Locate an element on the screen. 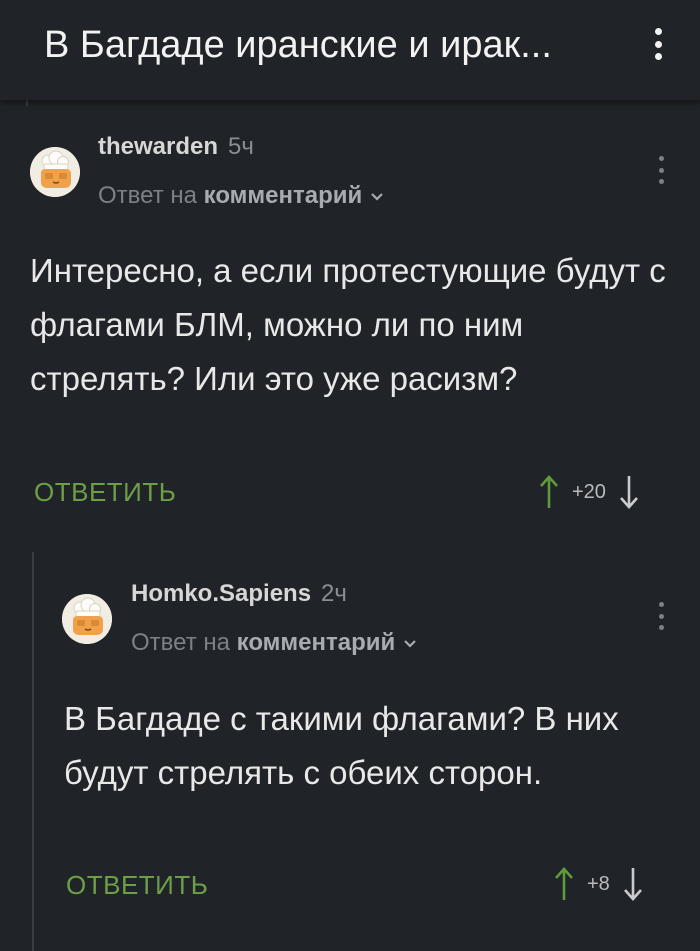 The image size is (700, 951). reply-button: ОТВЕТИТЬ is located at coordinates (137, 885).